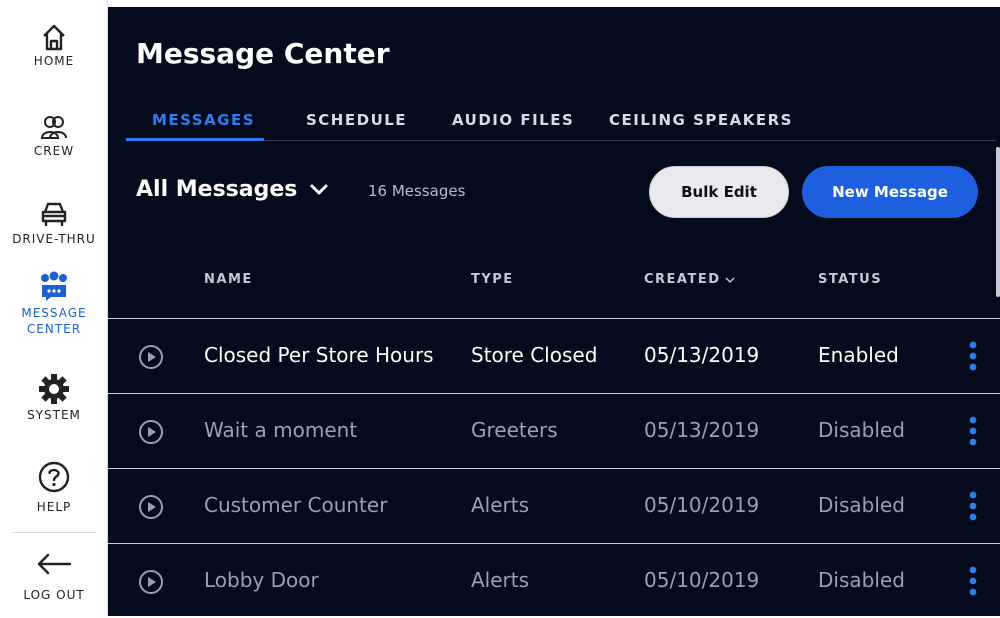 The width and height of the screenshot is (1000, 618). I want to click on home-icon, so click(54, 37).